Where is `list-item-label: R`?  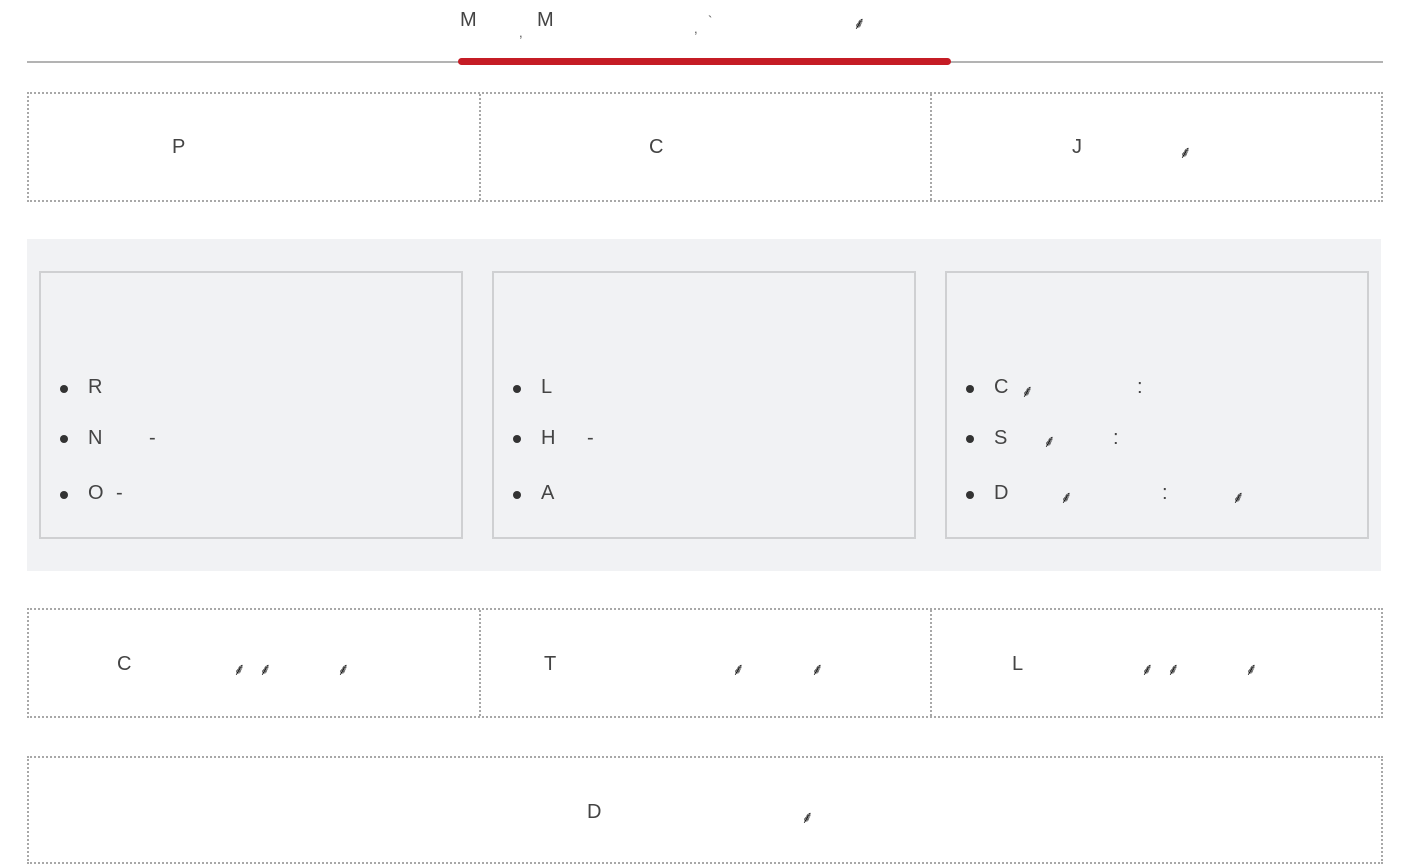
list-item-label: R is located at coordinates (95, 387).